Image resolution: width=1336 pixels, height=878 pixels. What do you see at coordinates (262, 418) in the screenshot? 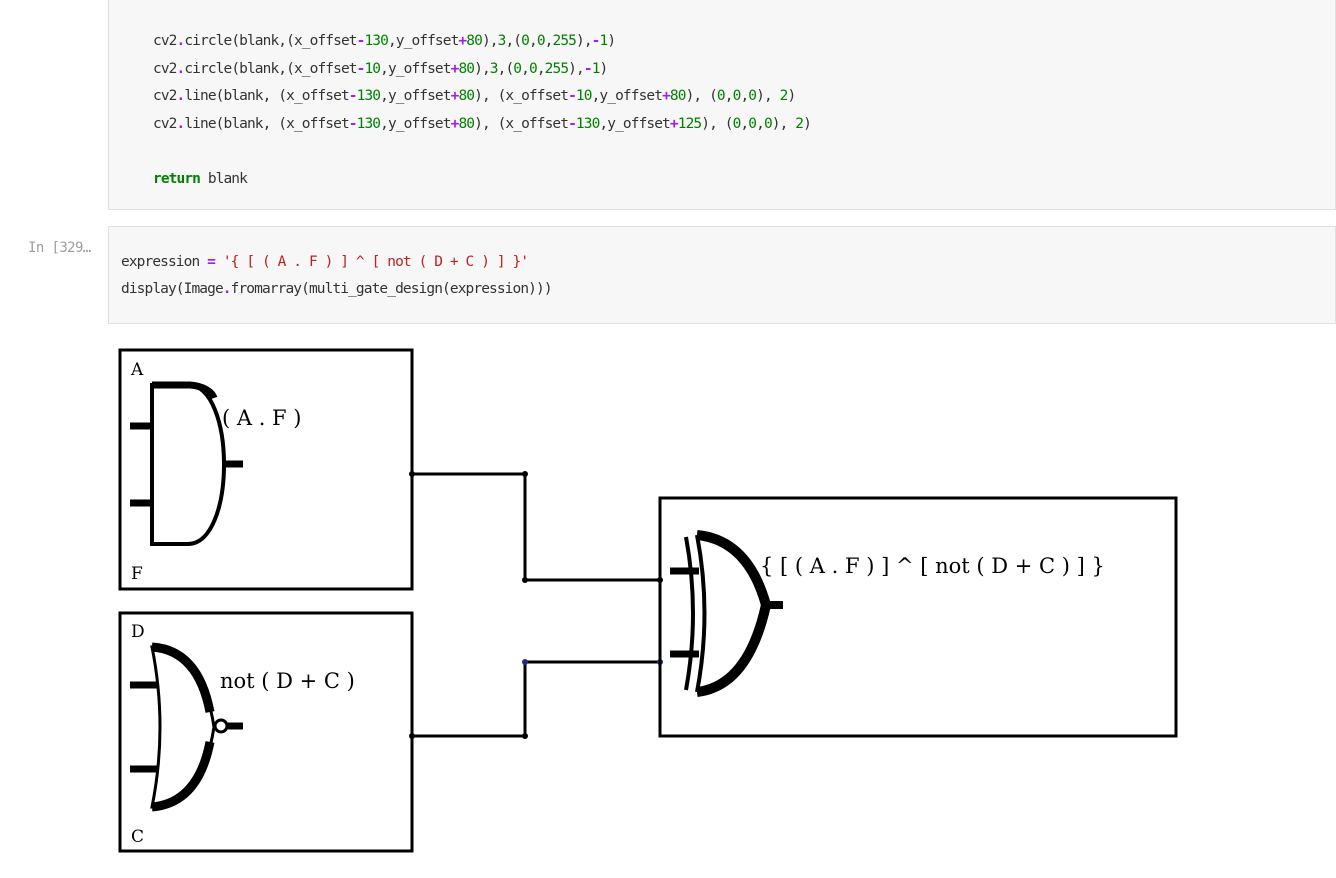
I see `and-output-label: ( A . F )` at bounding box center [262, 418].